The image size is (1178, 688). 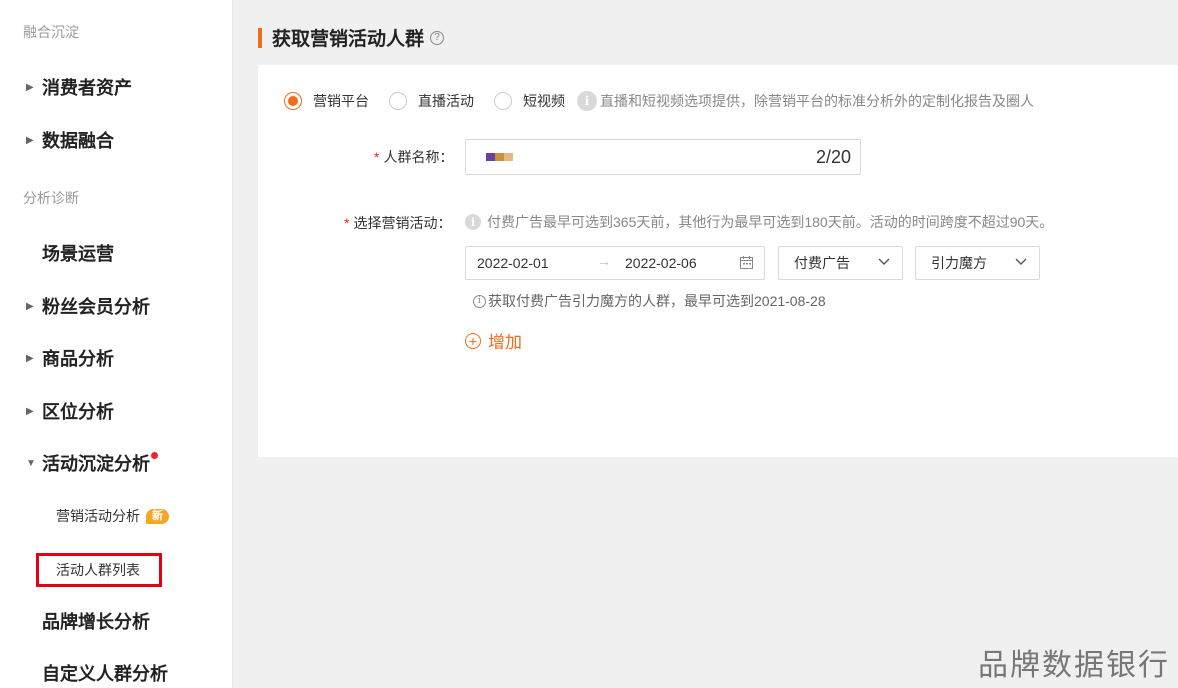 What do you see at coordinates (99, 570) in the screenshot?
I see `highlight-annotation-box` at bounding box center [99, 570].